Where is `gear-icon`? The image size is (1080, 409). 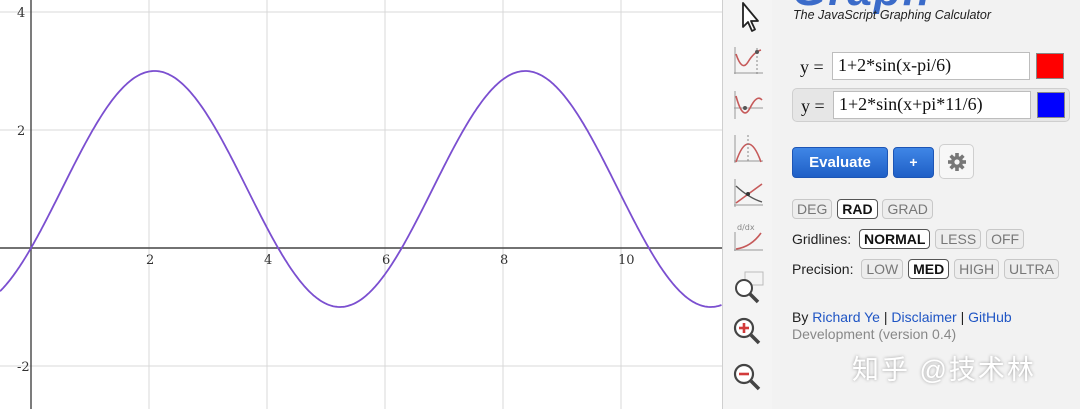 gear-icon is located at coordinates (957, 162).